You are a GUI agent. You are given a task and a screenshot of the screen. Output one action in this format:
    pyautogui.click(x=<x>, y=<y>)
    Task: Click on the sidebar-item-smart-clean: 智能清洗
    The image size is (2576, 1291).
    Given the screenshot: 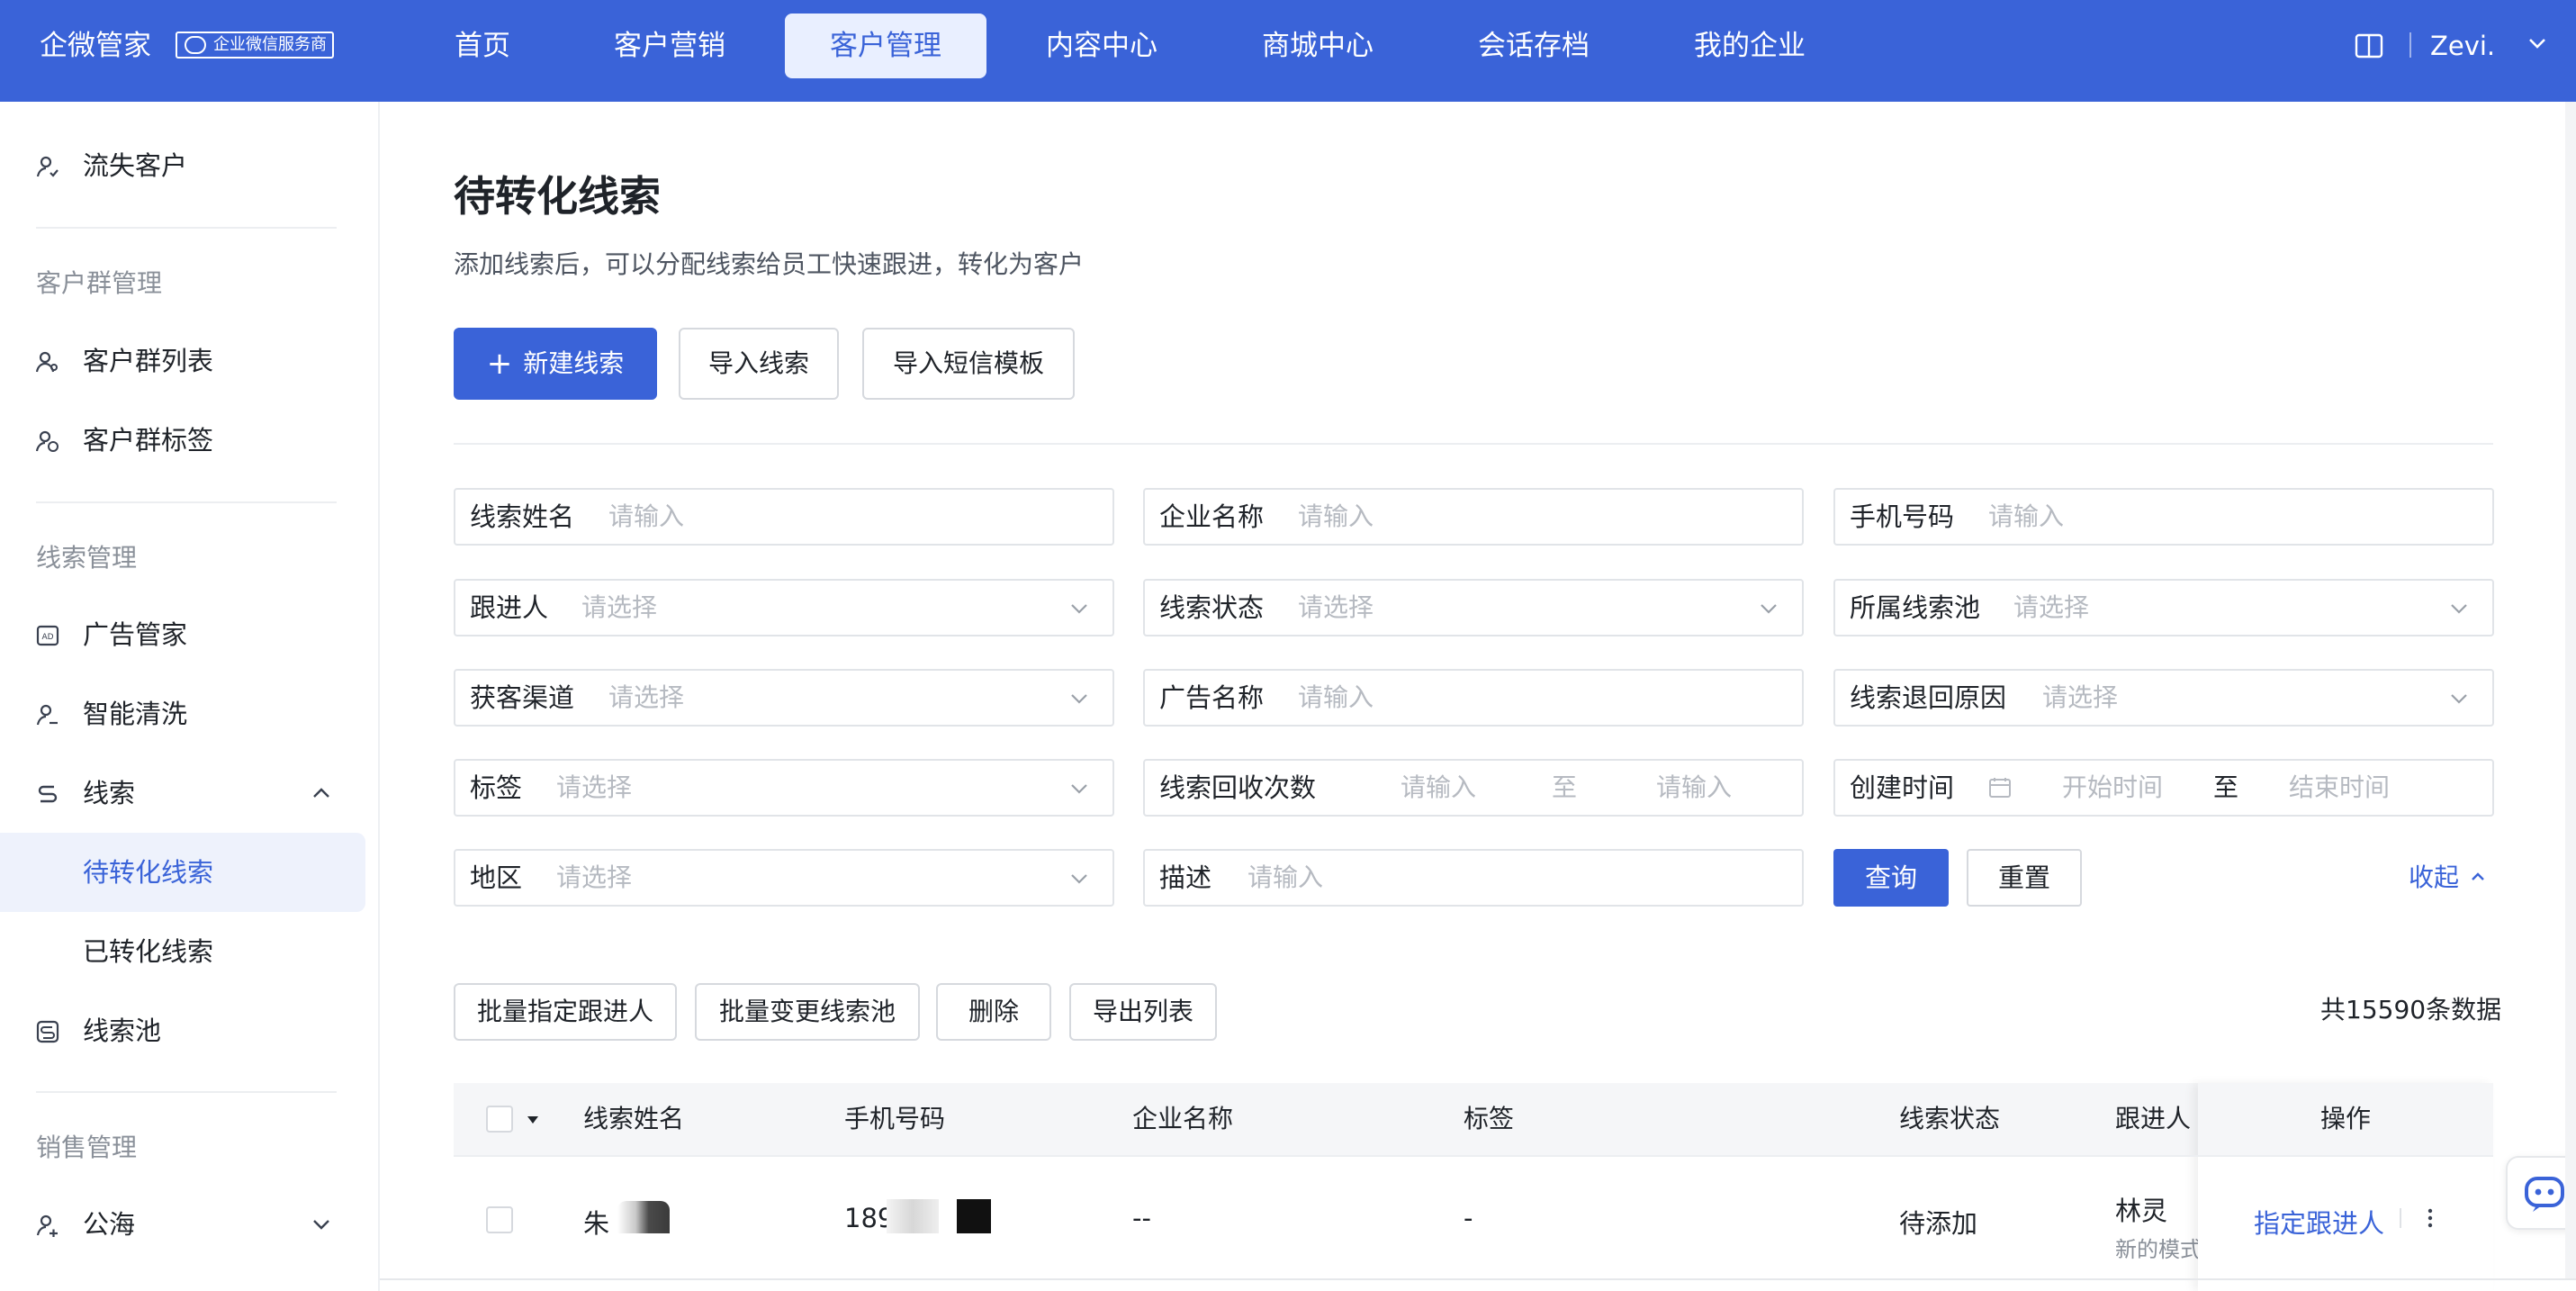 What is the action you would take?
    pyautogui.click(x=182, y=714)
    